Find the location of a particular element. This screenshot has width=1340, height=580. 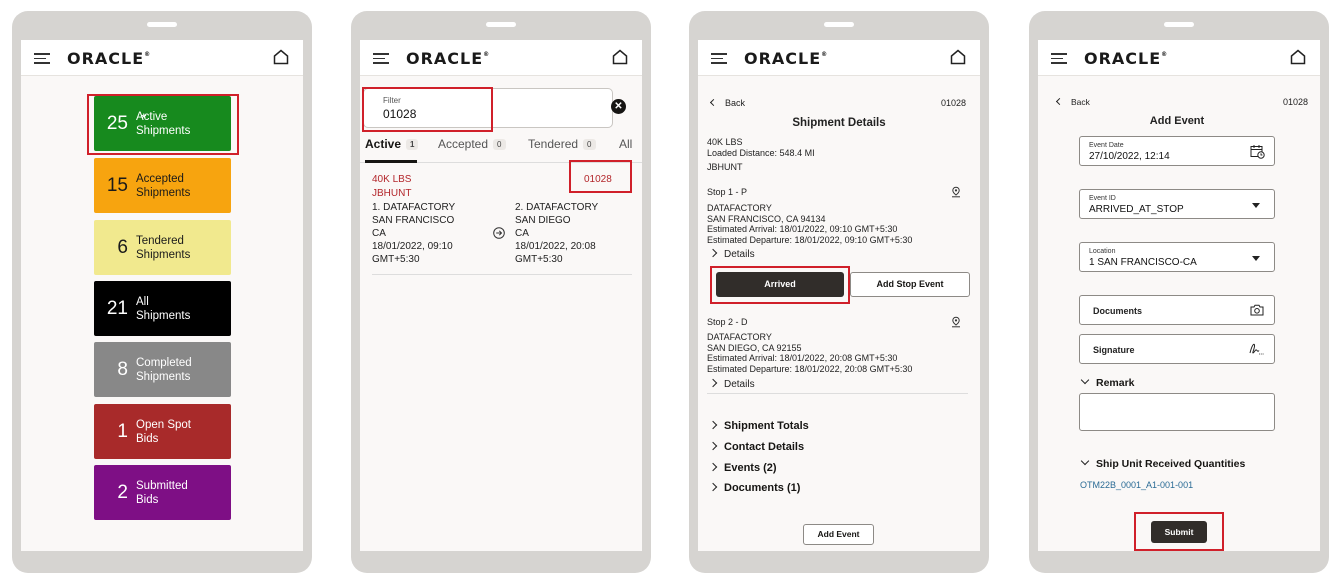

field-label: Location is located at coordinates (1102, 251).